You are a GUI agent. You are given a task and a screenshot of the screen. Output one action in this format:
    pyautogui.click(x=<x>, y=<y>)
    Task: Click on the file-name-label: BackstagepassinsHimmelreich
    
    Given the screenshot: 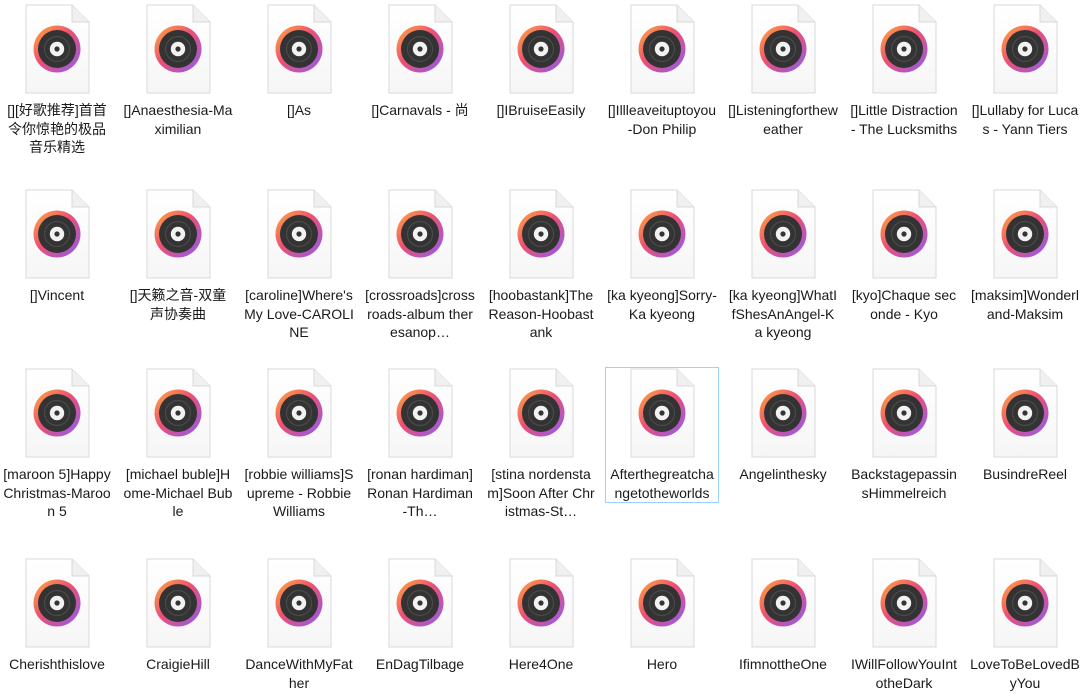 What is the action you would take?
    pyautogui.click(x=904, y=483)
    